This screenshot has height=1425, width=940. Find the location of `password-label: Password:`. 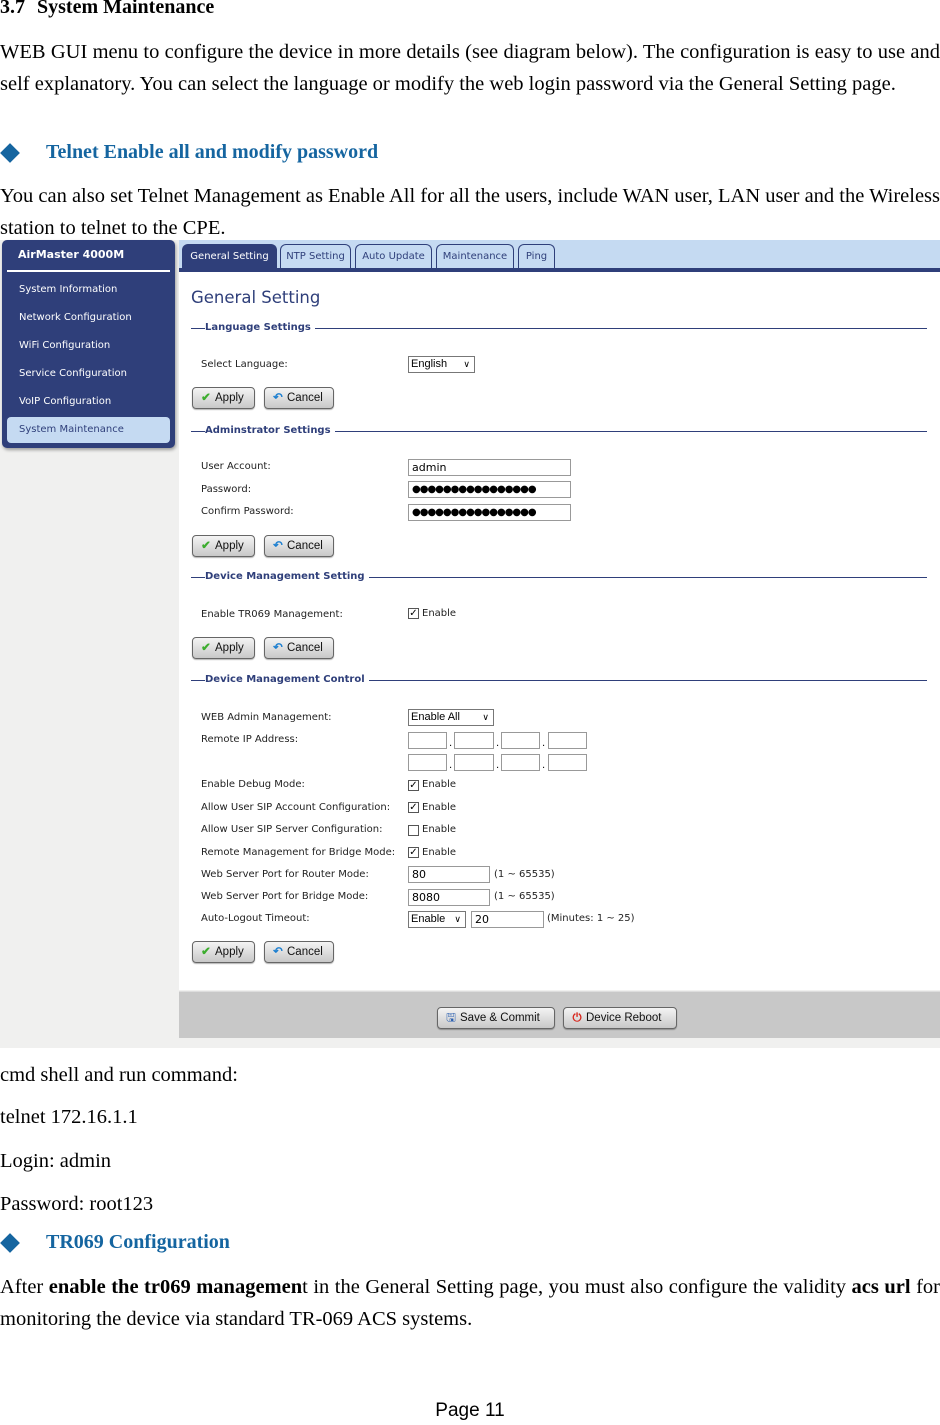

password-label: Password: is located at coordinates (226, 489).